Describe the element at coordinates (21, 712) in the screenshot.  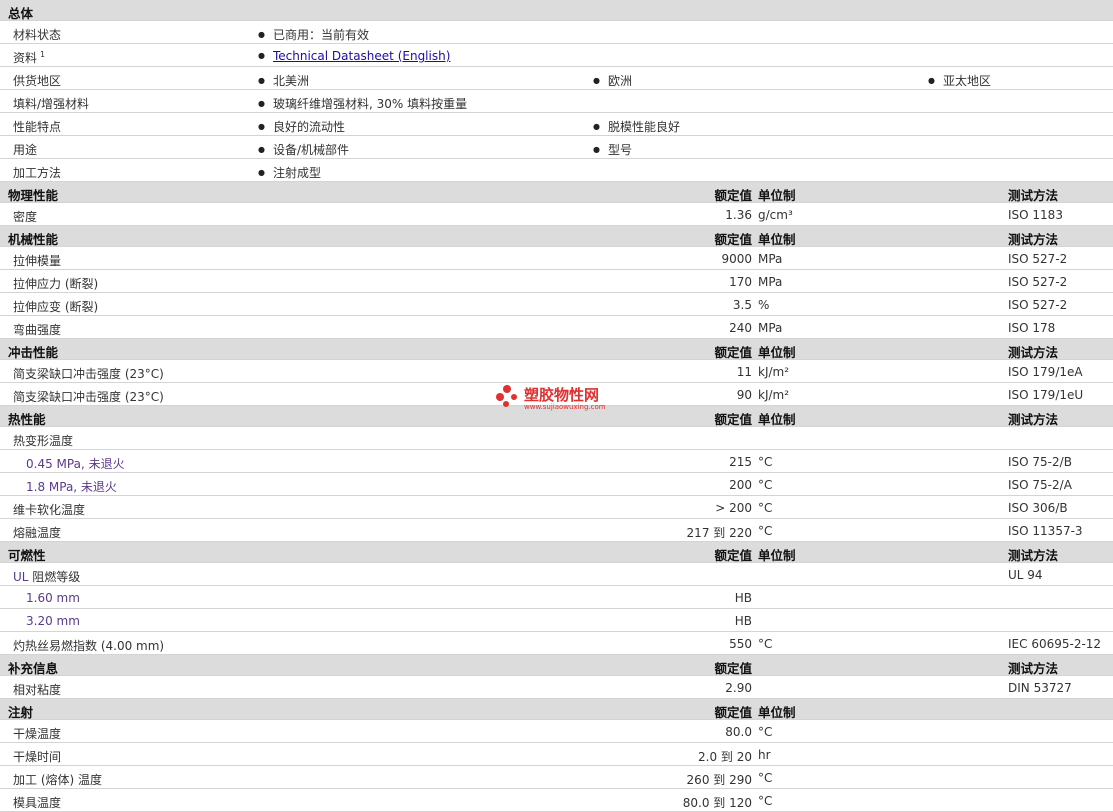
I see `section-title: 注射` at that location.